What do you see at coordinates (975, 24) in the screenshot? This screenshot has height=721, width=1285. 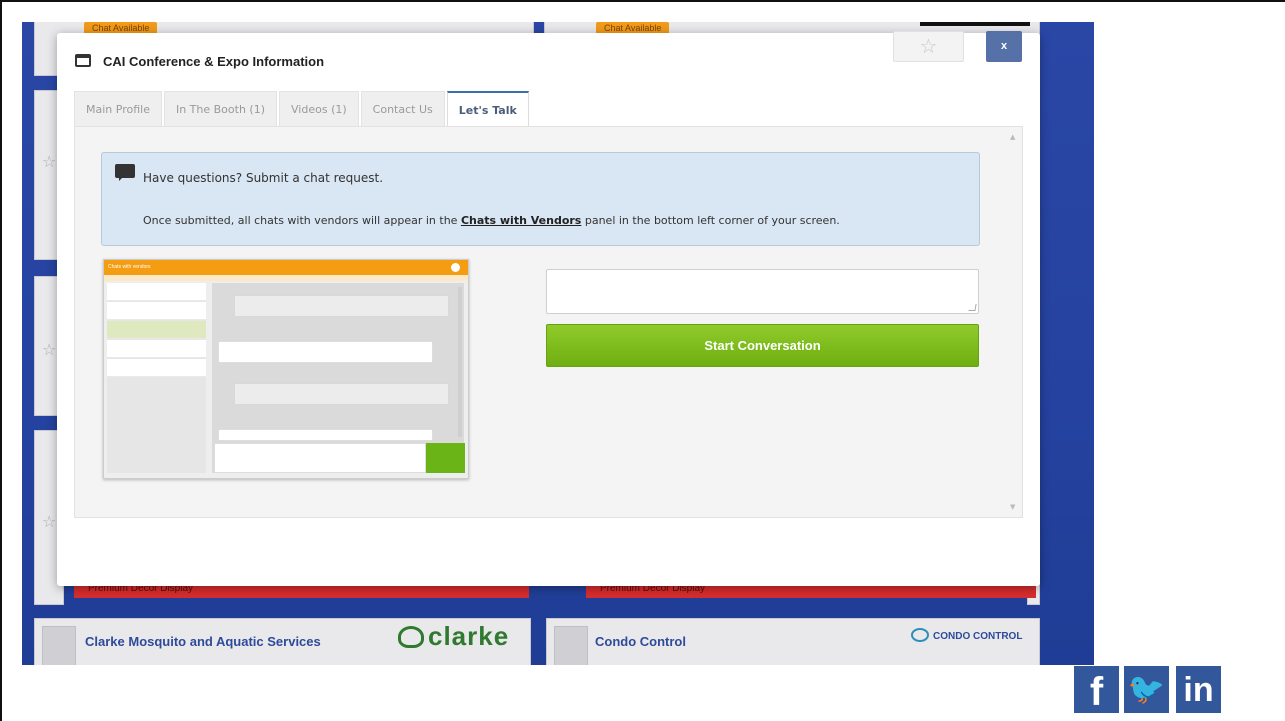 I see `logo-fragment` at bounding box center [975, 24].